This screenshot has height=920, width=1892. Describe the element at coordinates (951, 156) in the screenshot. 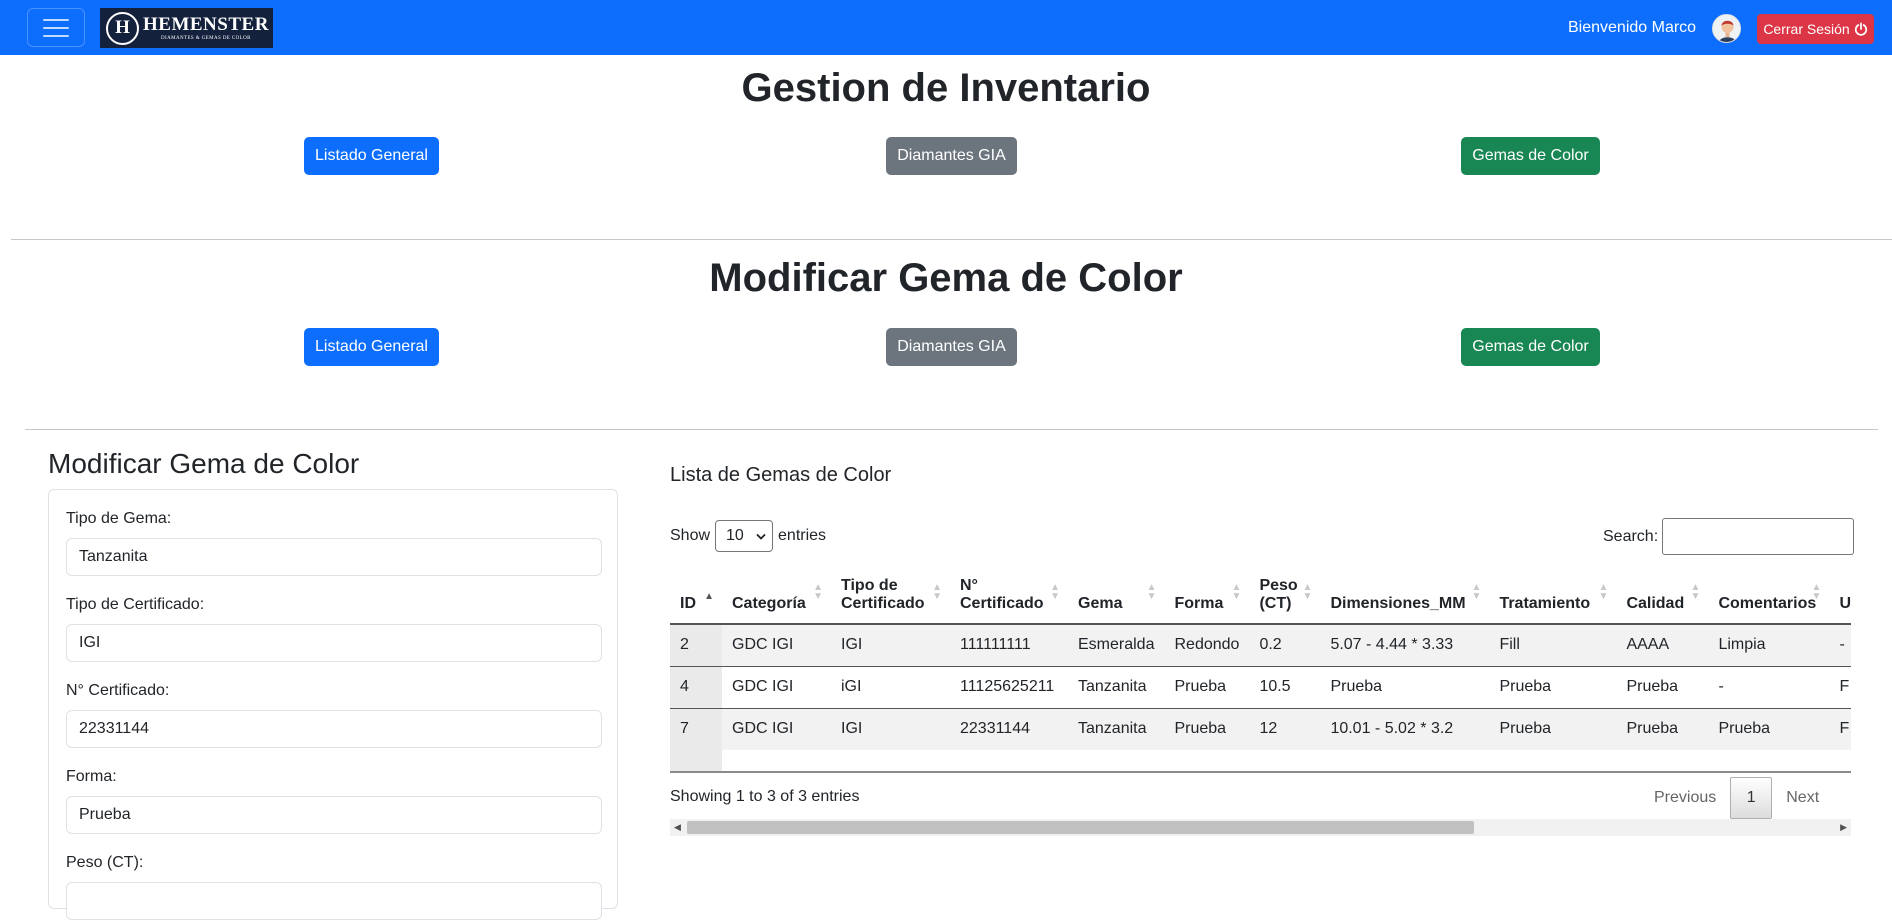

I see `diamantes-gia-button: Diamantes GIA` at that location.